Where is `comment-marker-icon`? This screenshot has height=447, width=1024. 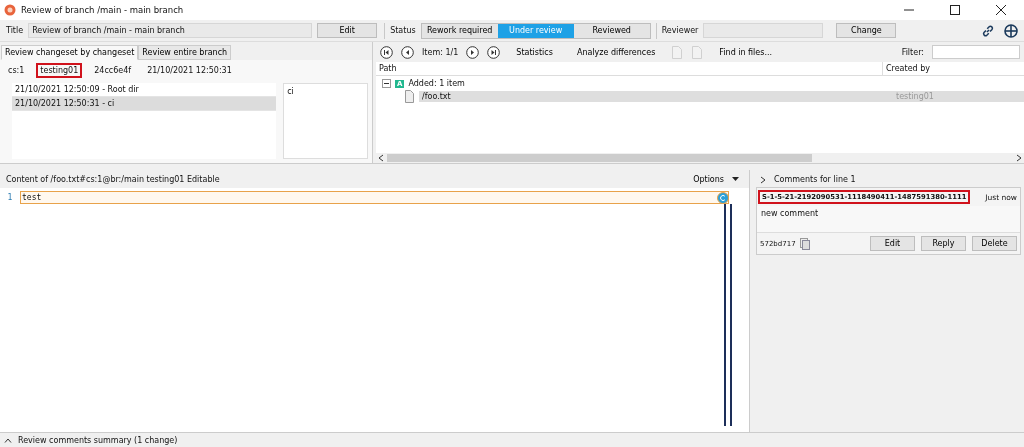
comment-marker-icon is located at coordinates (723, 198).